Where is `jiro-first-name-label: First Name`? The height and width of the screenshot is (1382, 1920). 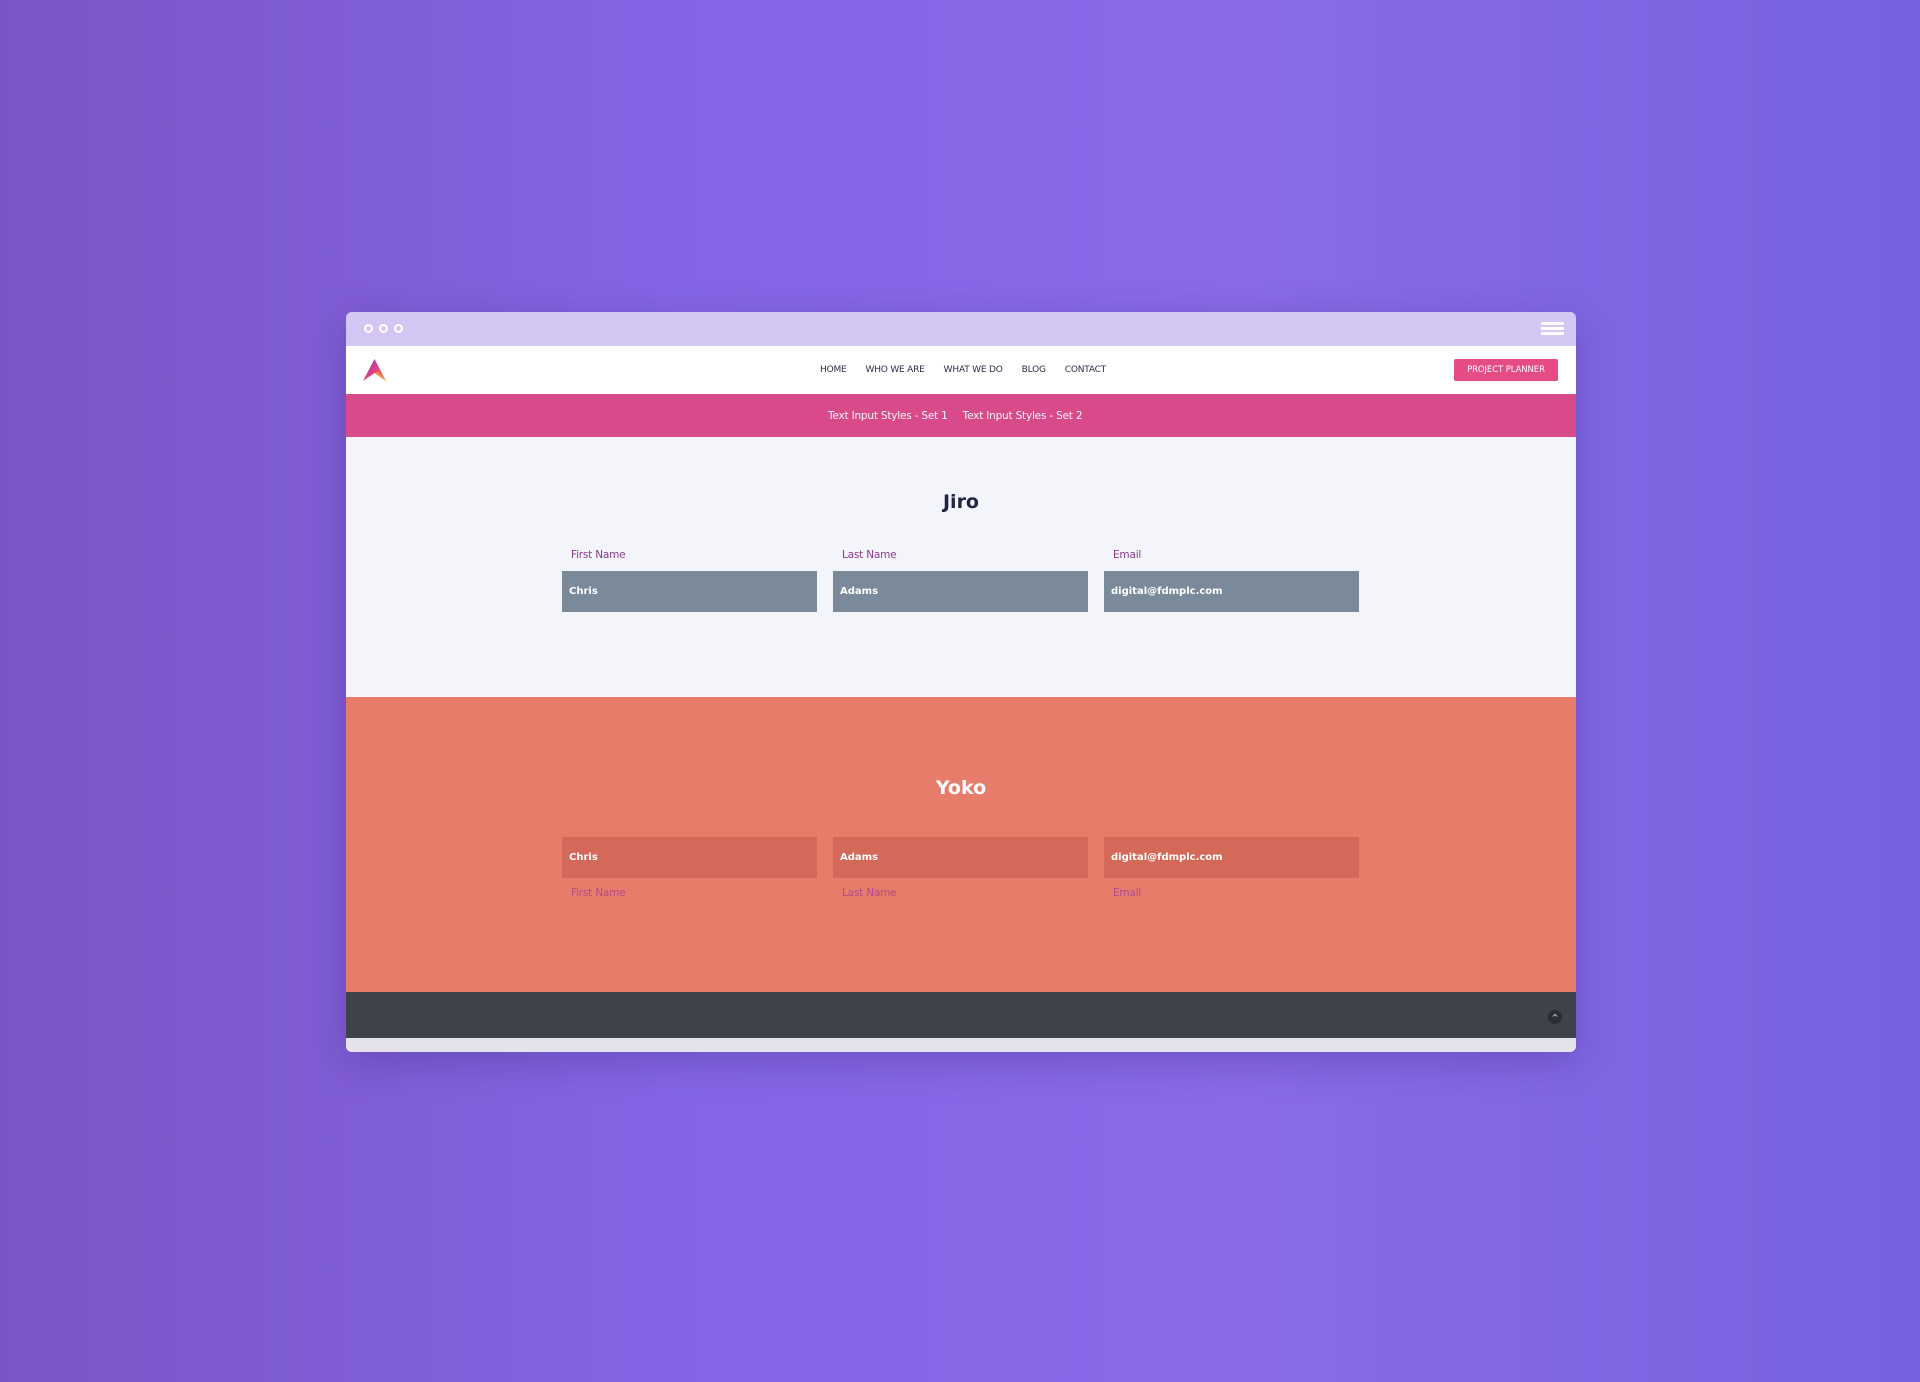 jiro-first-name-label: First Name is located at coordinates (598, 555).